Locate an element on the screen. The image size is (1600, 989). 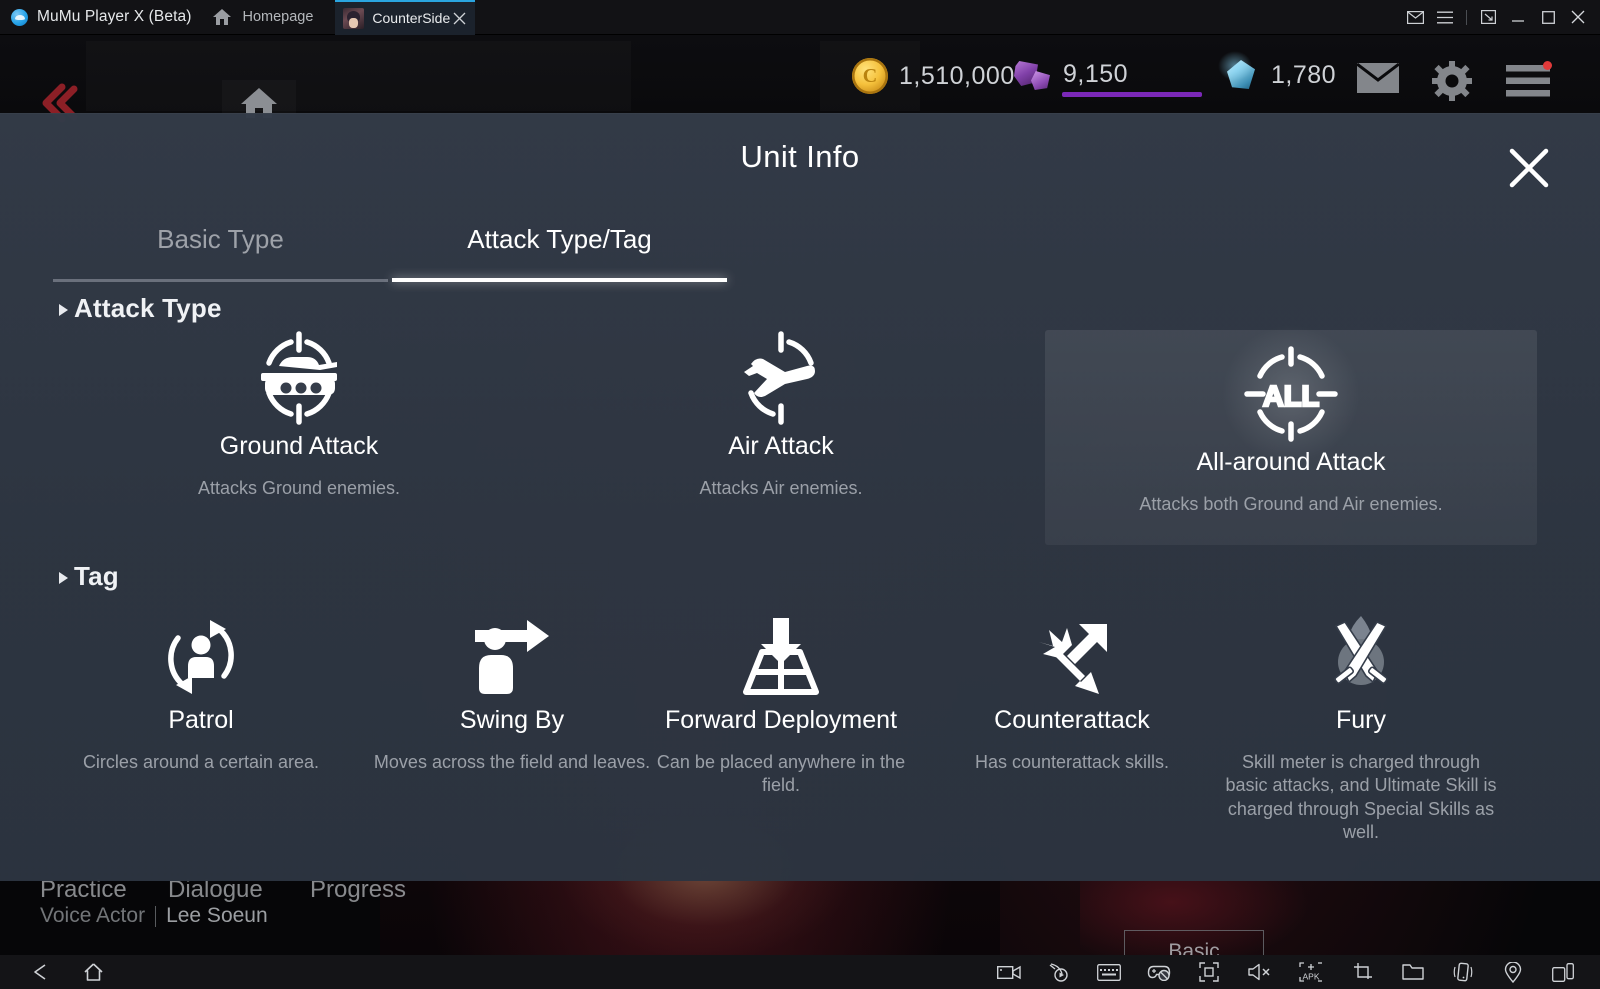
record-video-icon is located at coordinates (1009, 972).